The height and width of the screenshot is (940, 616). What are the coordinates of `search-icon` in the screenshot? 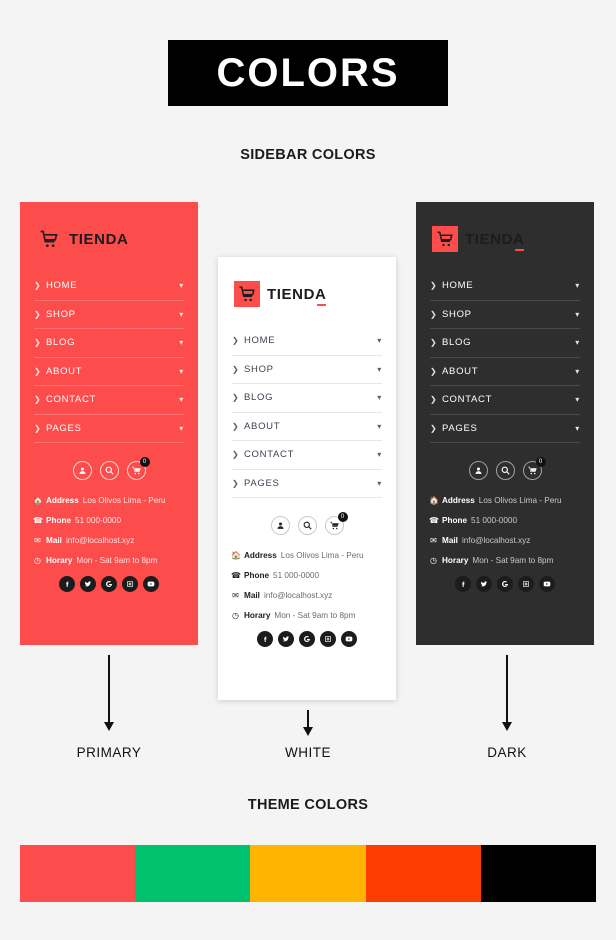 It's located at (109, 471).